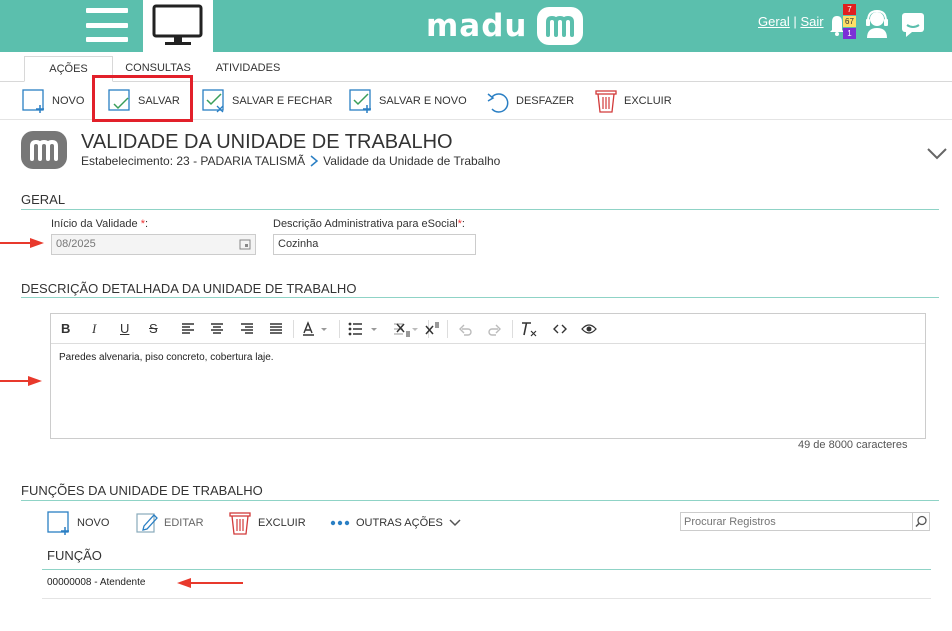  I want to click on salvar-button: SALVAR, so click(144, 101).